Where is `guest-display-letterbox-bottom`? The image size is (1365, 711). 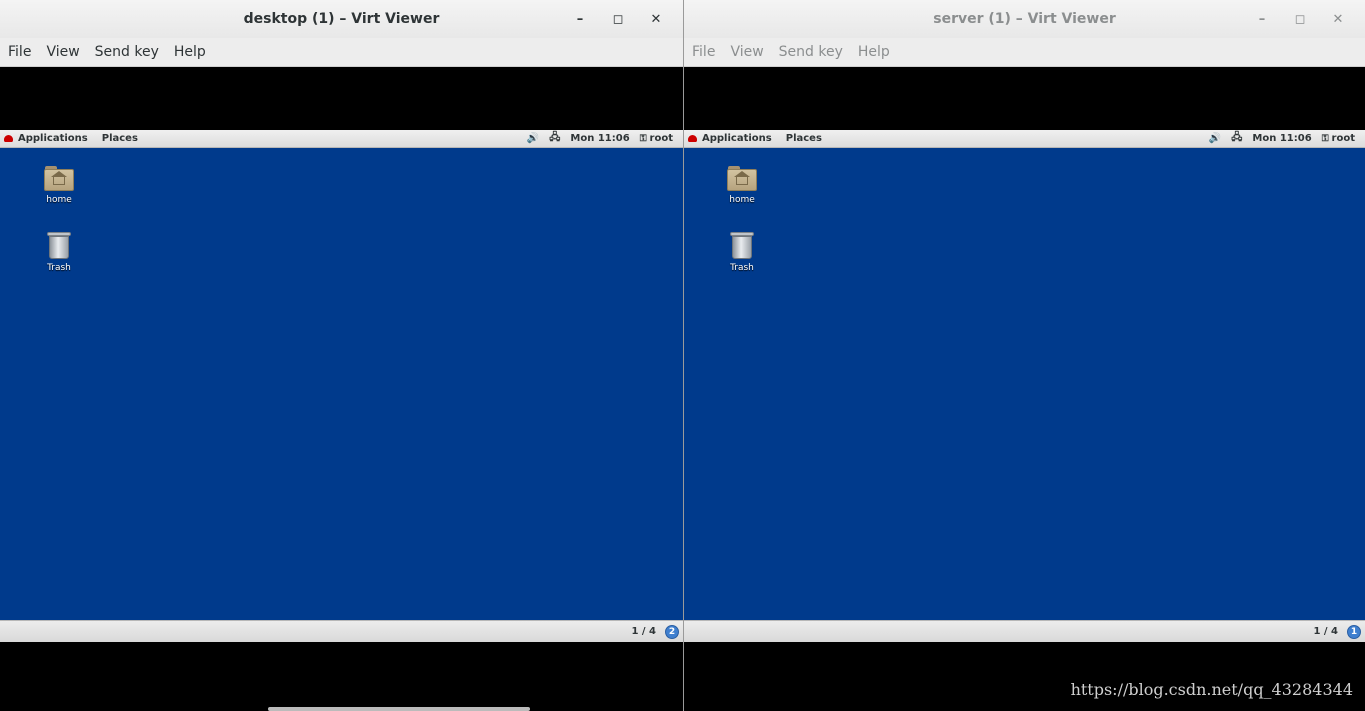 guest-display-letterbox-bottom is located at coordinates (341, 674).